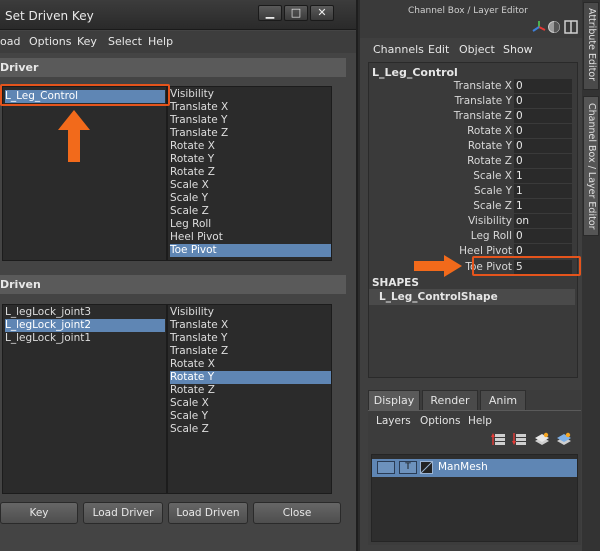 The height and width of the screenshot is (551, 600). Describe the element at coordinates (123, 513) in the screenshot. I see `load-driver-button: Load Driver` at that location.